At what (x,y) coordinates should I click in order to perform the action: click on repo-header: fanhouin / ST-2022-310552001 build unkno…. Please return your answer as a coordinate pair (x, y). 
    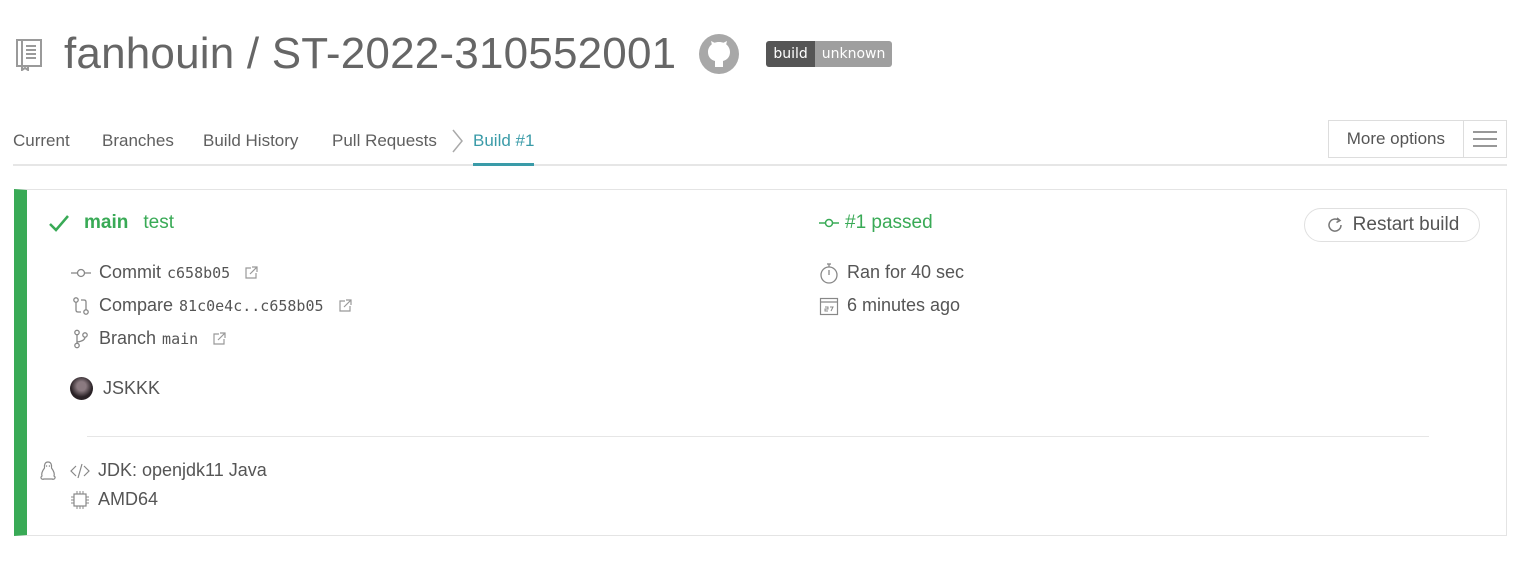
    Looking at the image, I should click on (453, 54).